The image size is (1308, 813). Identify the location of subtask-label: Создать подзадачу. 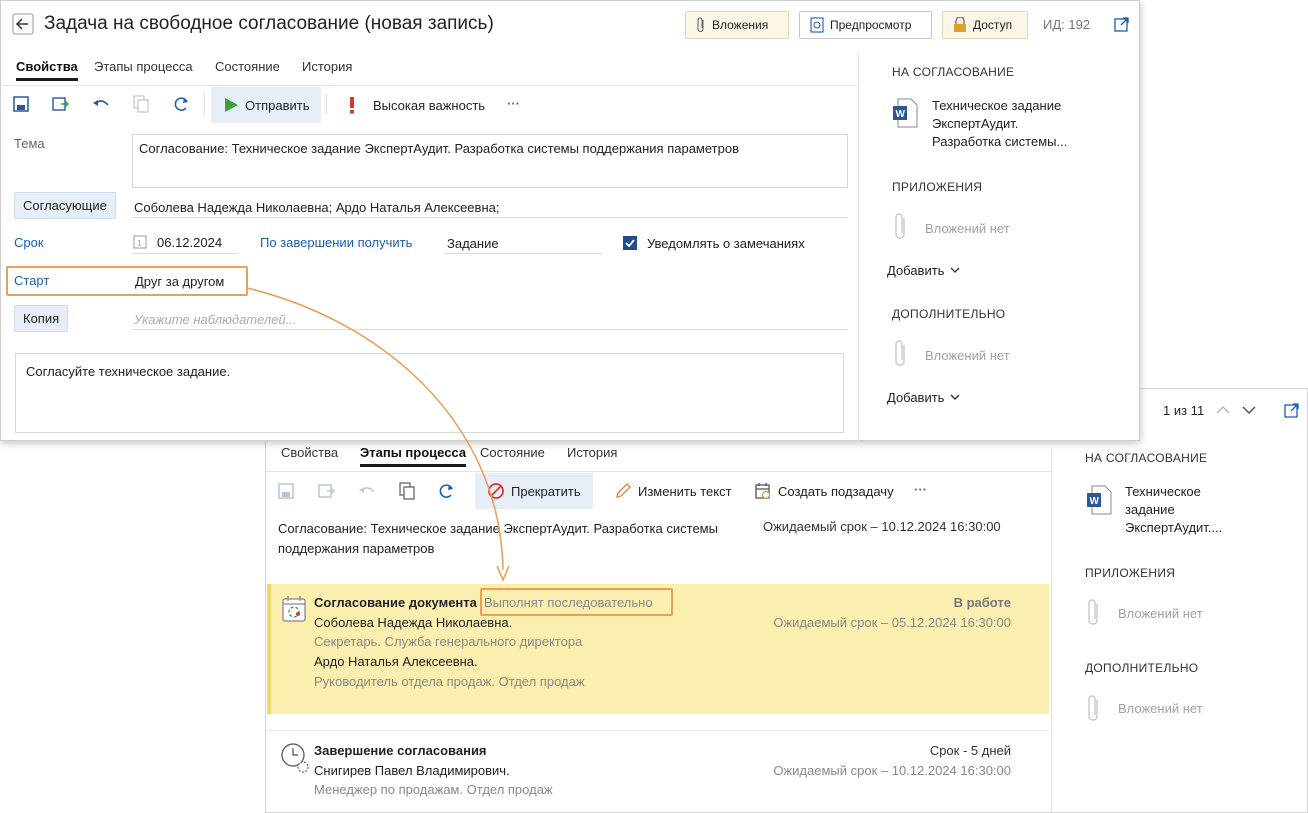
(836, 491).